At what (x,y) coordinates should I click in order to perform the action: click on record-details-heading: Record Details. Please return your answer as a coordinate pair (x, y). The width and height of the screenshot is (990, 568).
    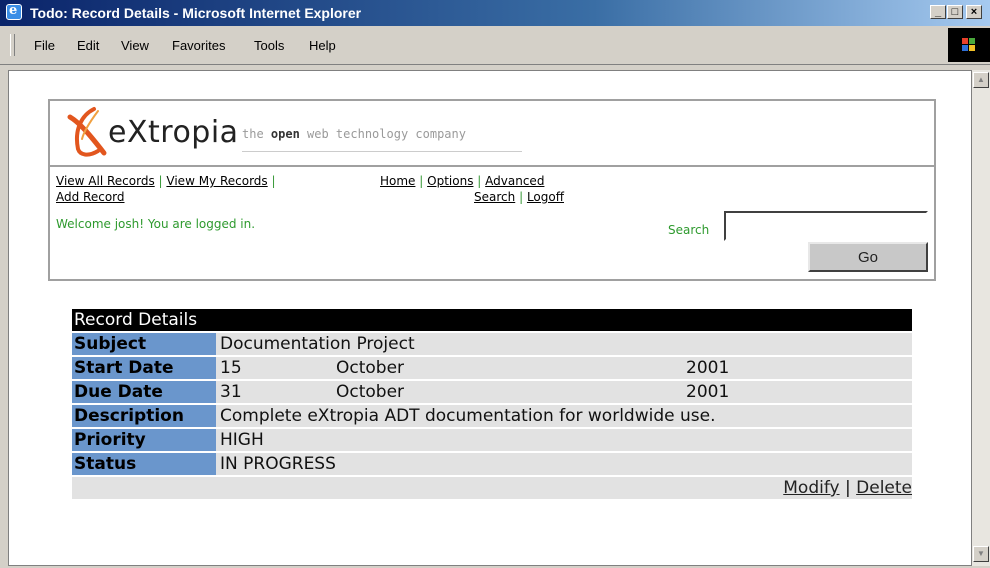
    Looking at the image, I should click on (492, 320).